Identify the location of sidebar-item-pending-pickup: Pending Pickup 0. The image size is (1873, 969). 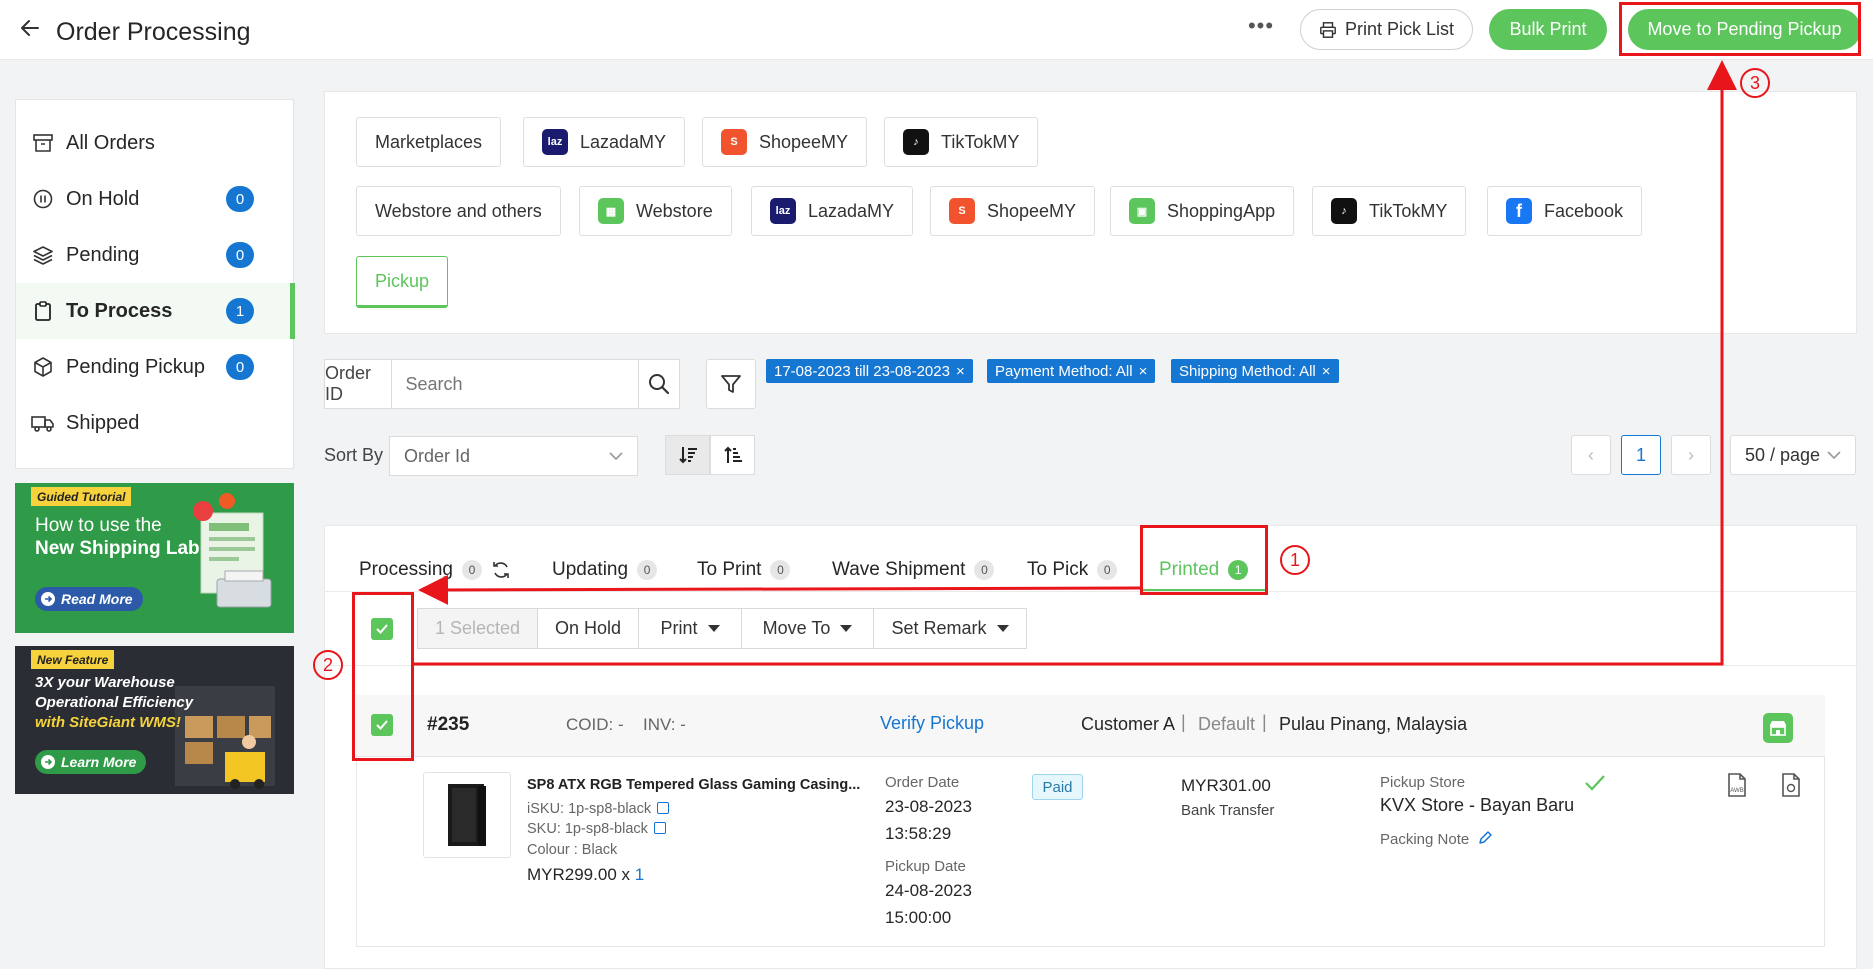
(155, 367).